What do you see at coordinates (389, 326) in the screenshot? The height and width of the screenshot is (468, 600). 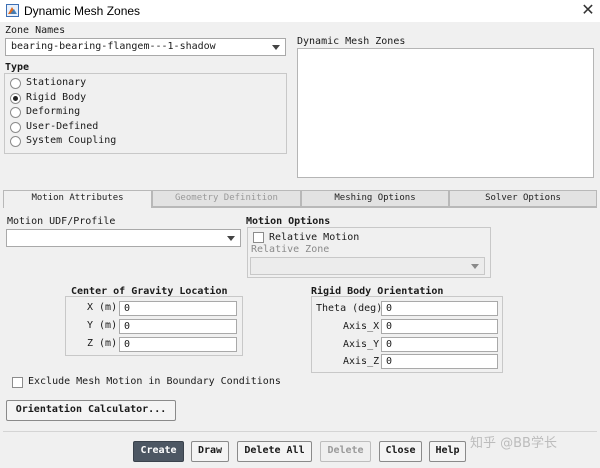 I see `rbo-axis-x-value: 0` at bounding box center [389, 326].